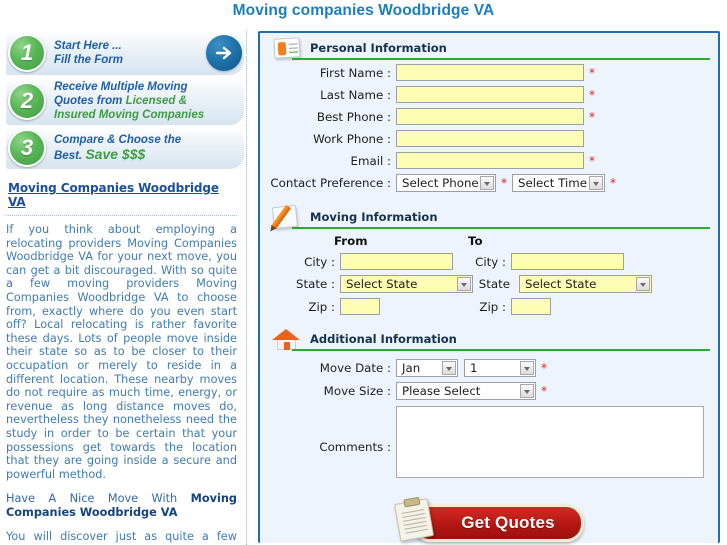 The width and height of the screenshot is (727, 545). I want to click on label-best-phone: Best Phone :, so click(353, 116).